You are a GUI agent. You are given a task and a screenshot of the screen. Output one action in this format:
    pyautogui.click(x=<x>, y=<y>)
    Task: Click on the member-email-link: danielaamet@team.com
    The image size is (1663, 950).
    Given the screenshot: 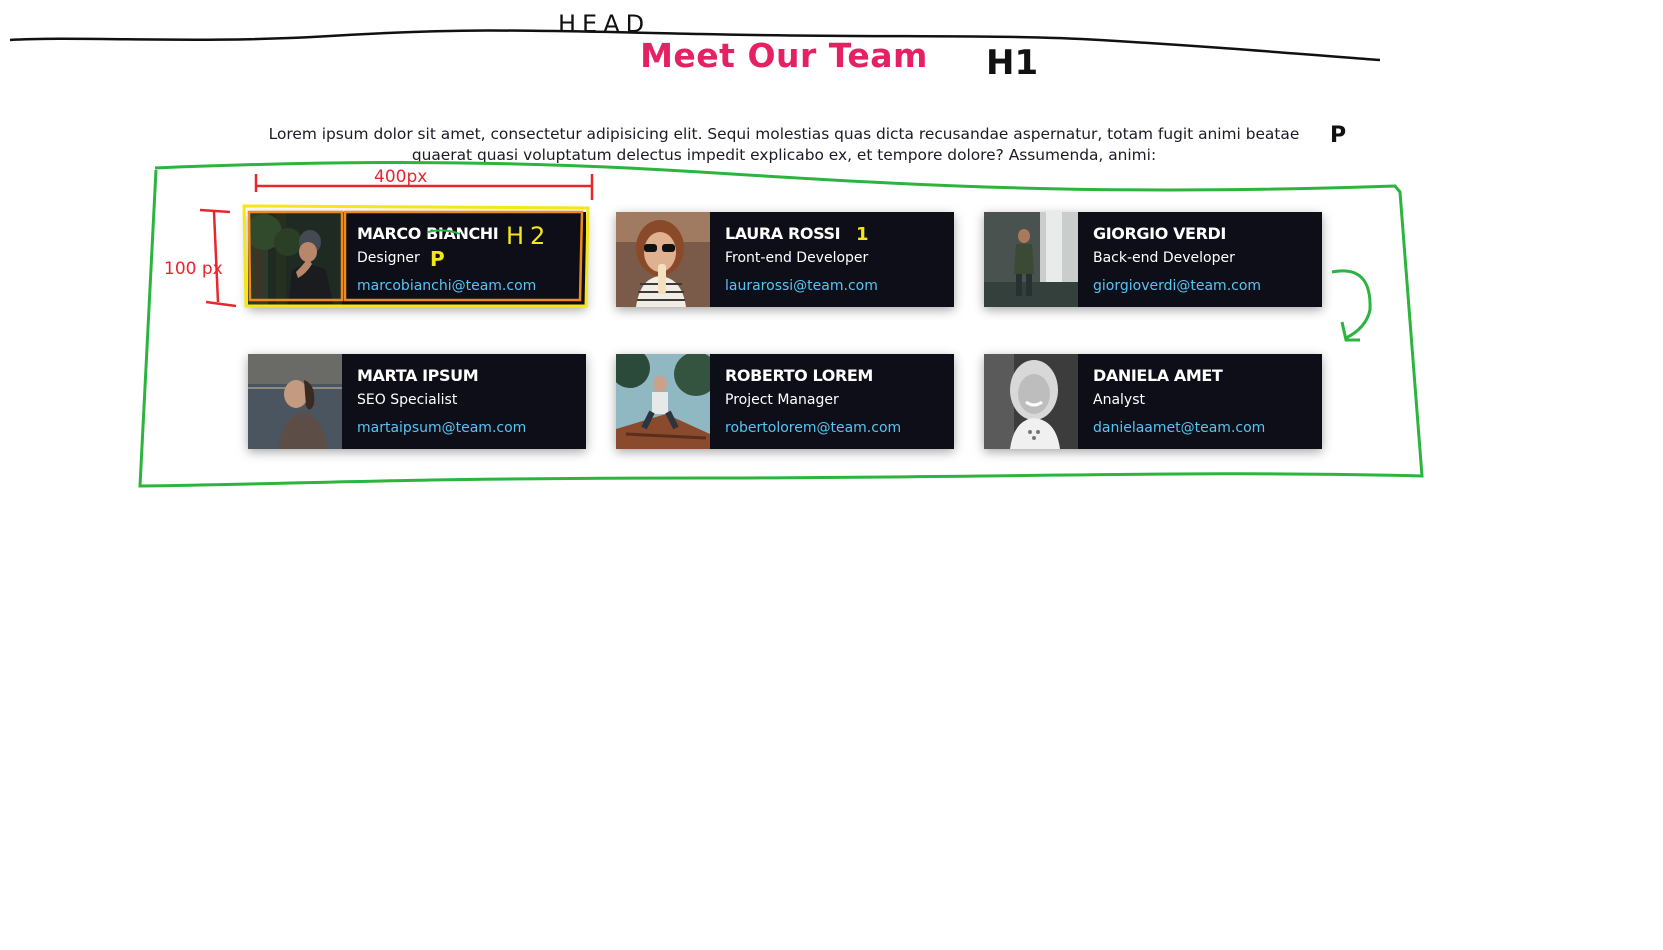 What is the action you would take?
    pyautogui.click(x=1179, y=428)
    